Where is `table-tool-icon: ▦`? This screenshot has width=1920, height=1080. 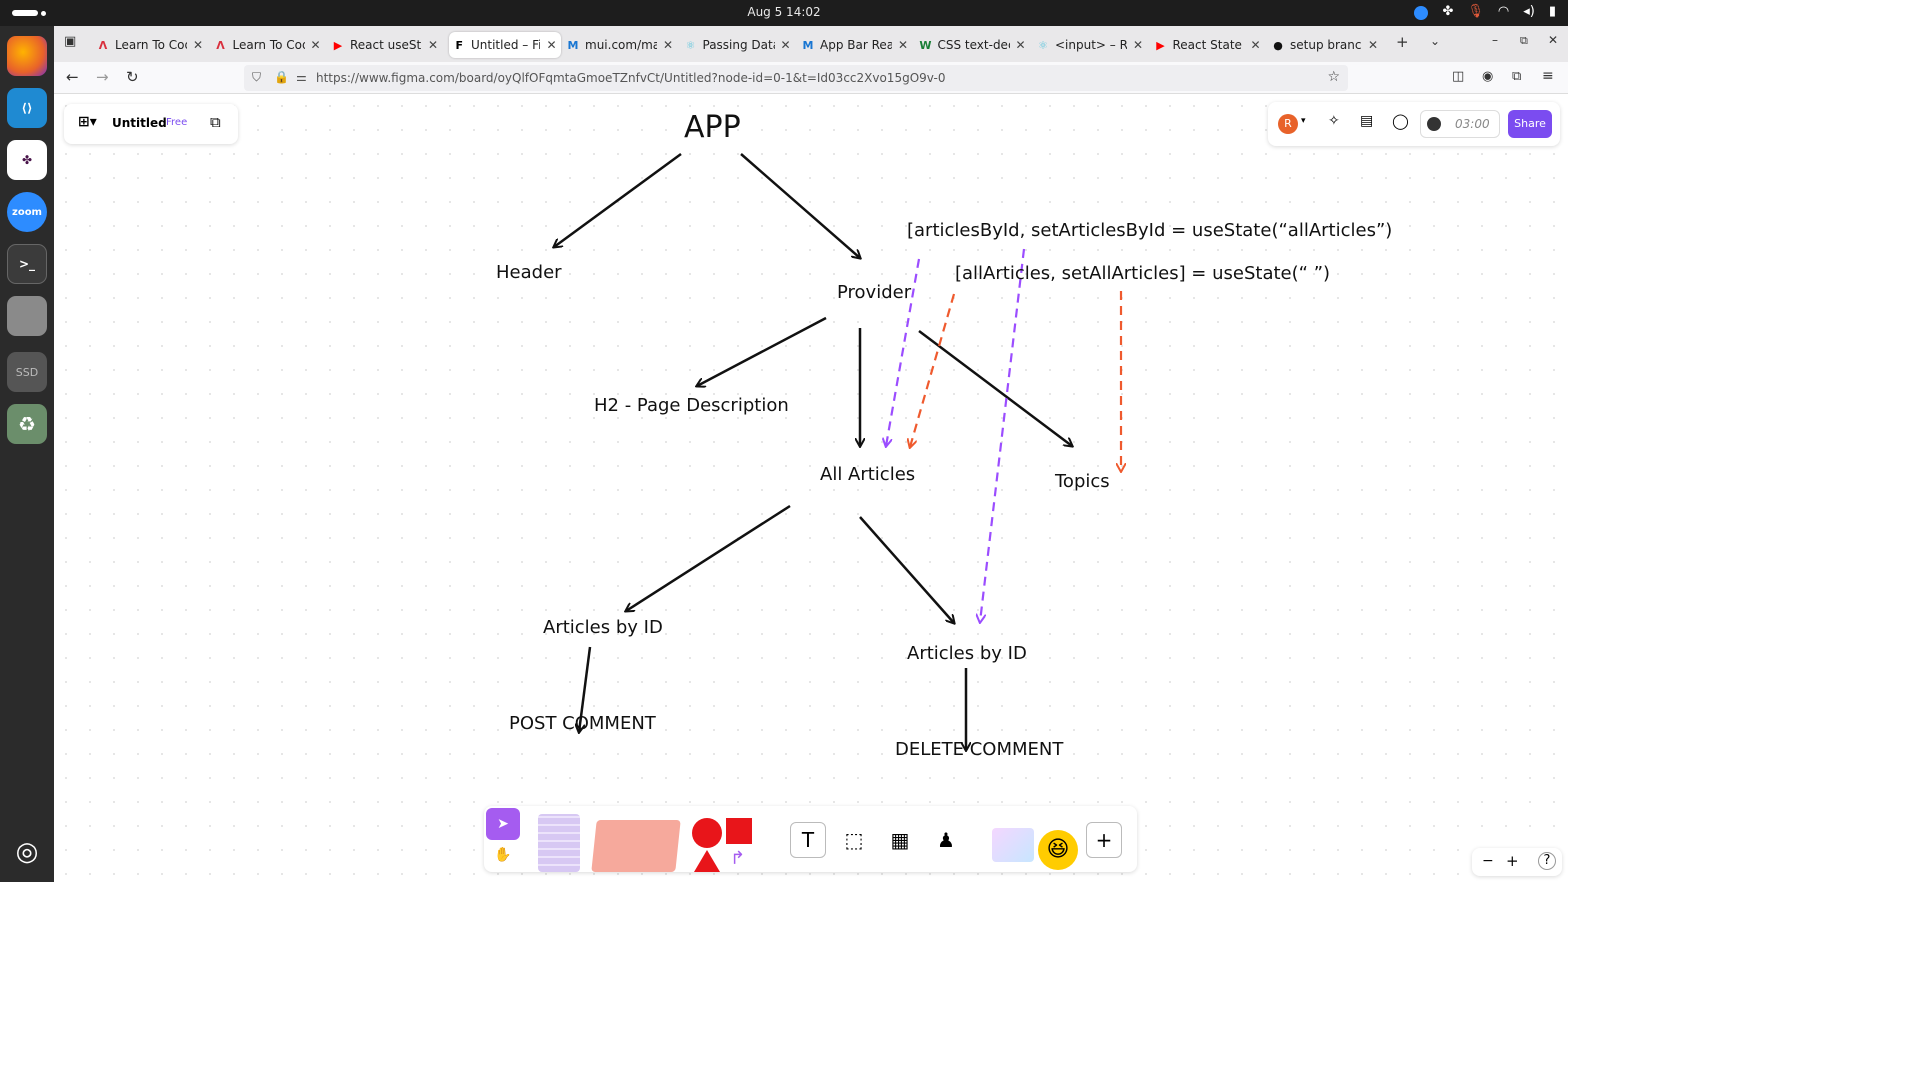
table-tool-icon: ▦ is located at coordinates (900, 840).